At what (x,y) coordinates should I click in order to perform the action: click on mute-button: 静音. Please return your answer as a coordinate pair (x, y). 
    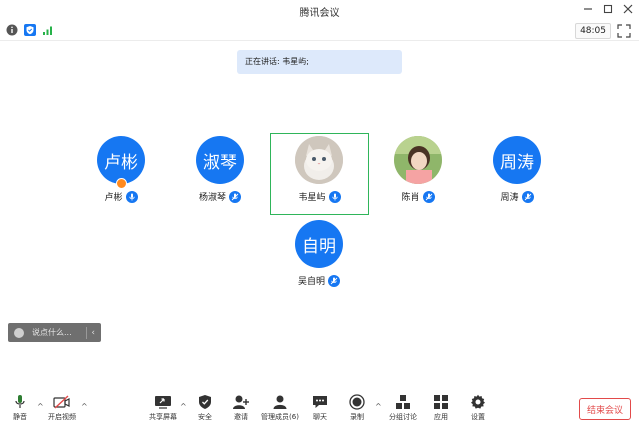
    Looking at the image, I should click on (20, 408).